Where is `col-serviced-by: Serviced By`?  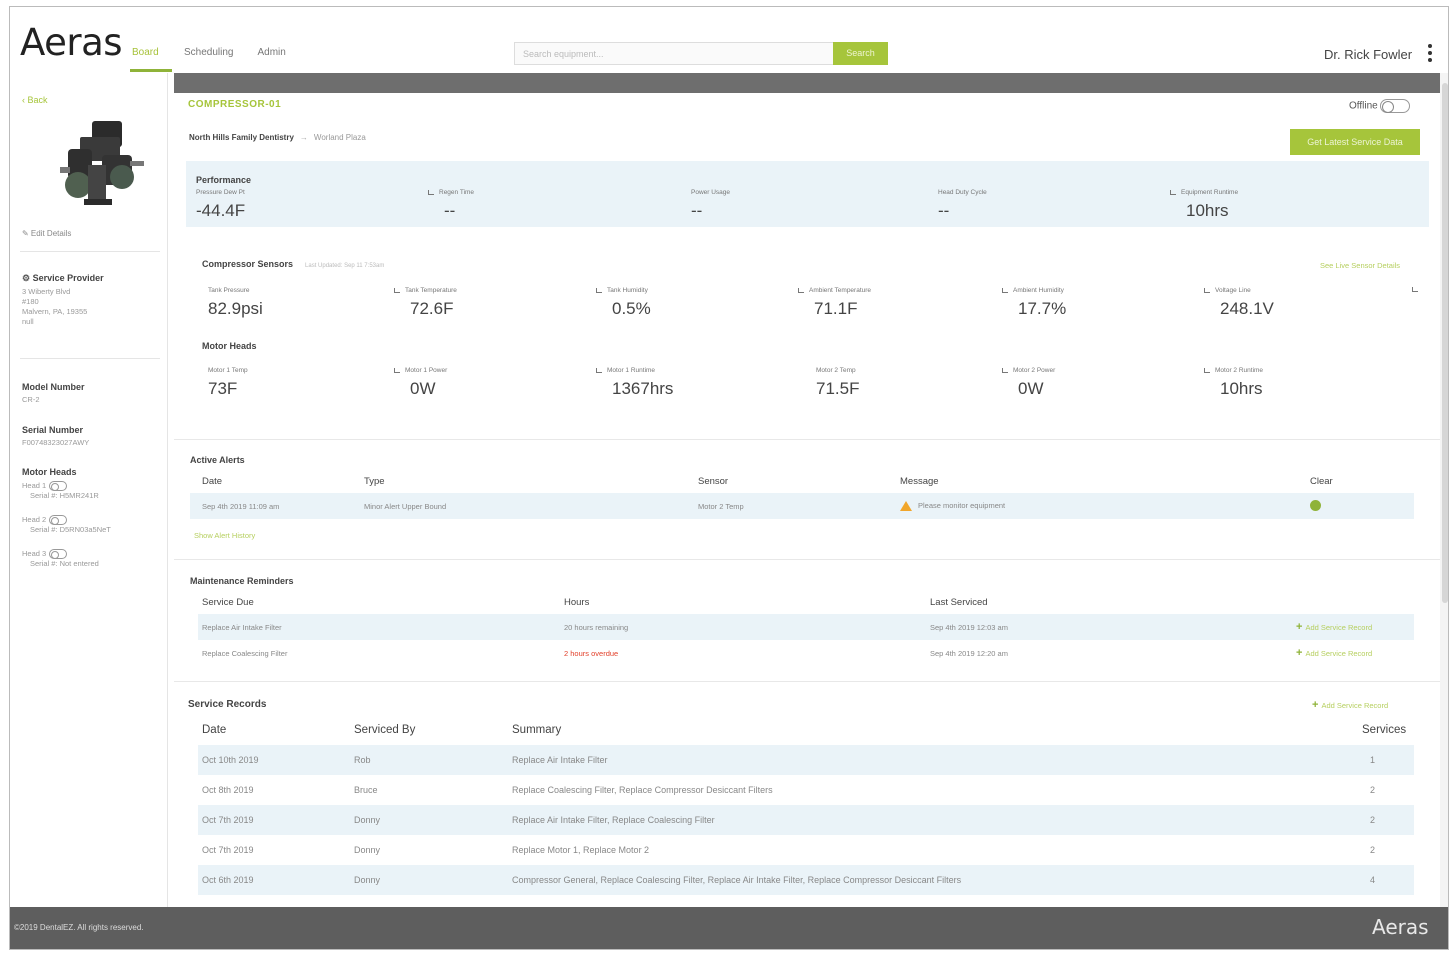
col-serviced-by: Serviced By is located at coordinates (385, 730).